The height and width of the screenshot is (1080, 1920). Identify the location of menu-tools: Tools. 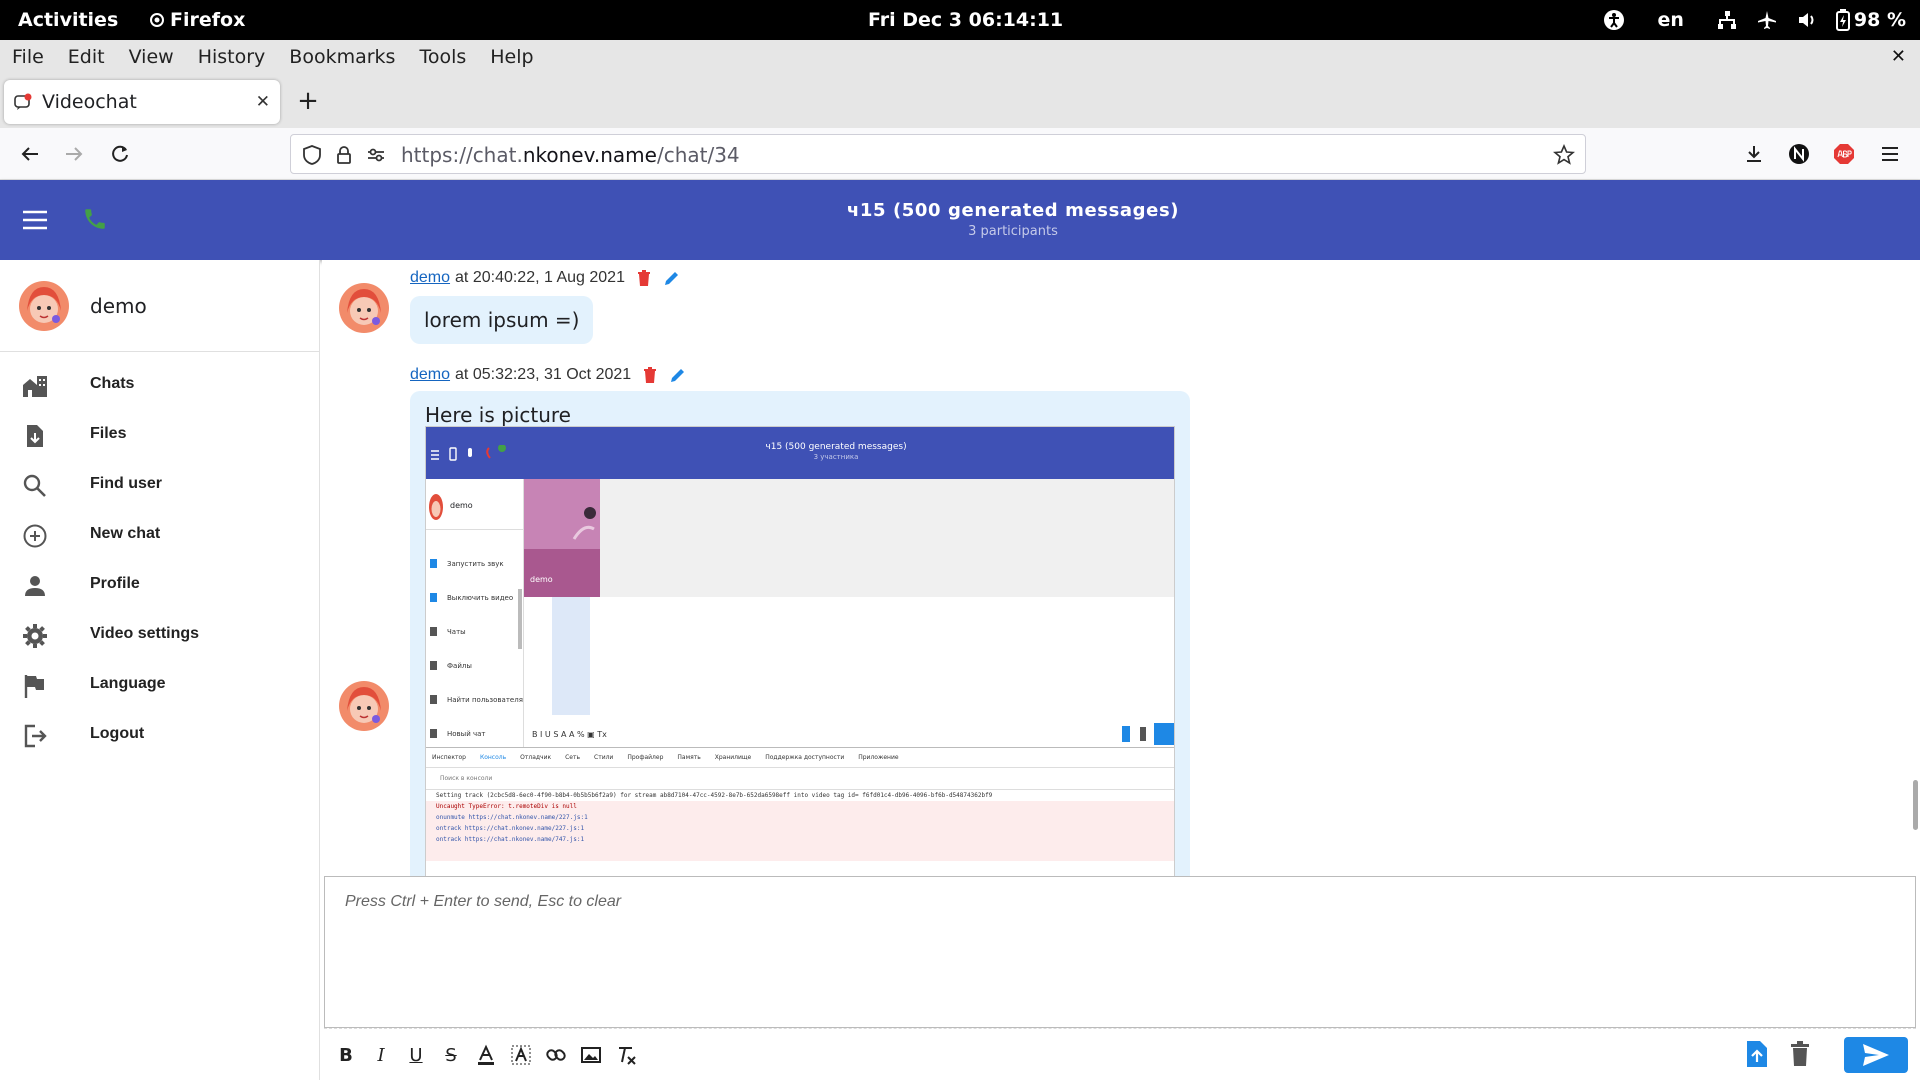
(442, 57).